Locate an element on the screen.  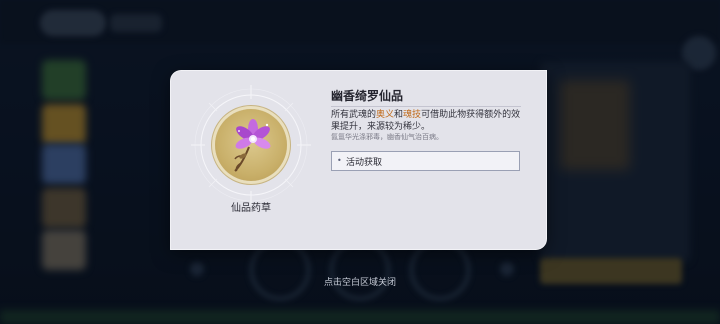
item-source-entry: • 活动获取 is located at coordinates (425, 161).